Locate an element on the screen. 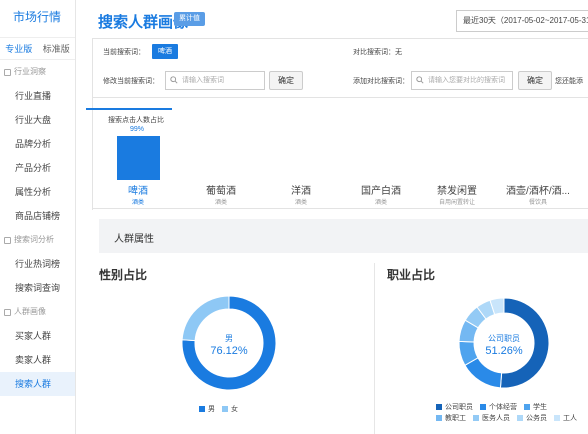 The width and height of the screenshot is (588, 434). sidebar-item-industry-market: 行业大盘 is located at coordinates (37, 120).